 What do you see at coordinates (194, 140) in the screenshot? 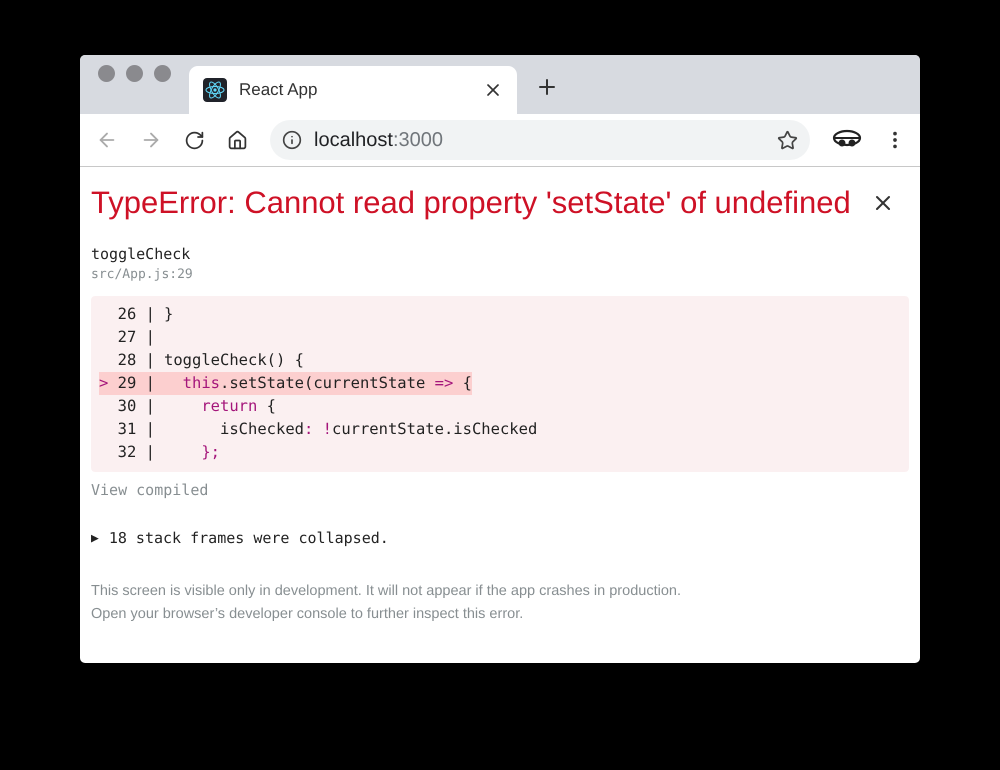
I see `reload-icon` at bounding box center [194, 140].